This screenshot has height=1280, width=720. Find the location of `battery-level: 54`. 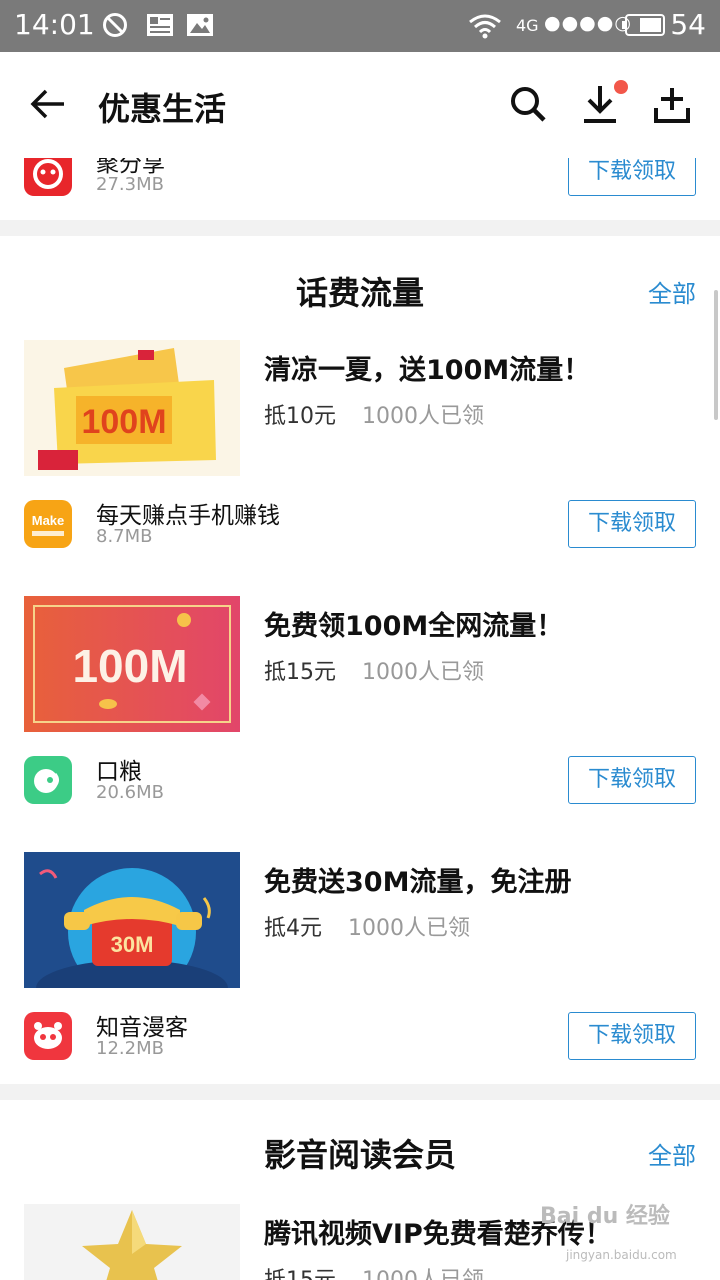

battery-level: 54 is located at coordinates (688, 24).